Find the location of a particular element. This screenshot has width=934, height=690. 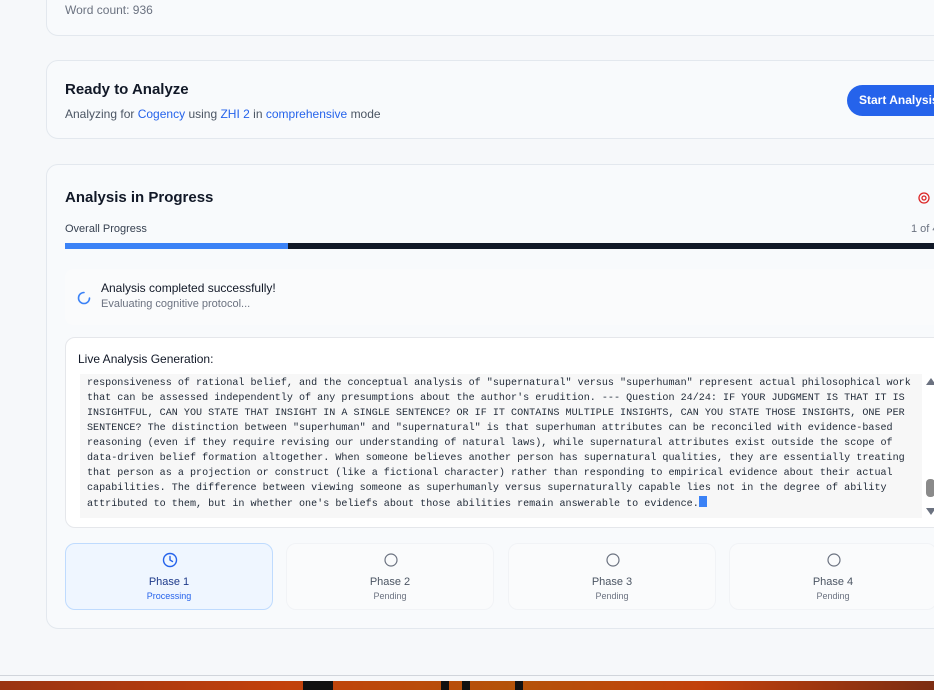

cursor-caret is located at coordinates (702, 501).